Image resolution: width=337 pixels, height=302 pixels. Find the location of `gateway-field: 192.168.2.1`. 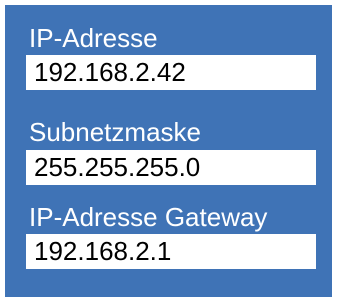

gateway-field: 192.168.2.1 is located at coordinates (171, 251).